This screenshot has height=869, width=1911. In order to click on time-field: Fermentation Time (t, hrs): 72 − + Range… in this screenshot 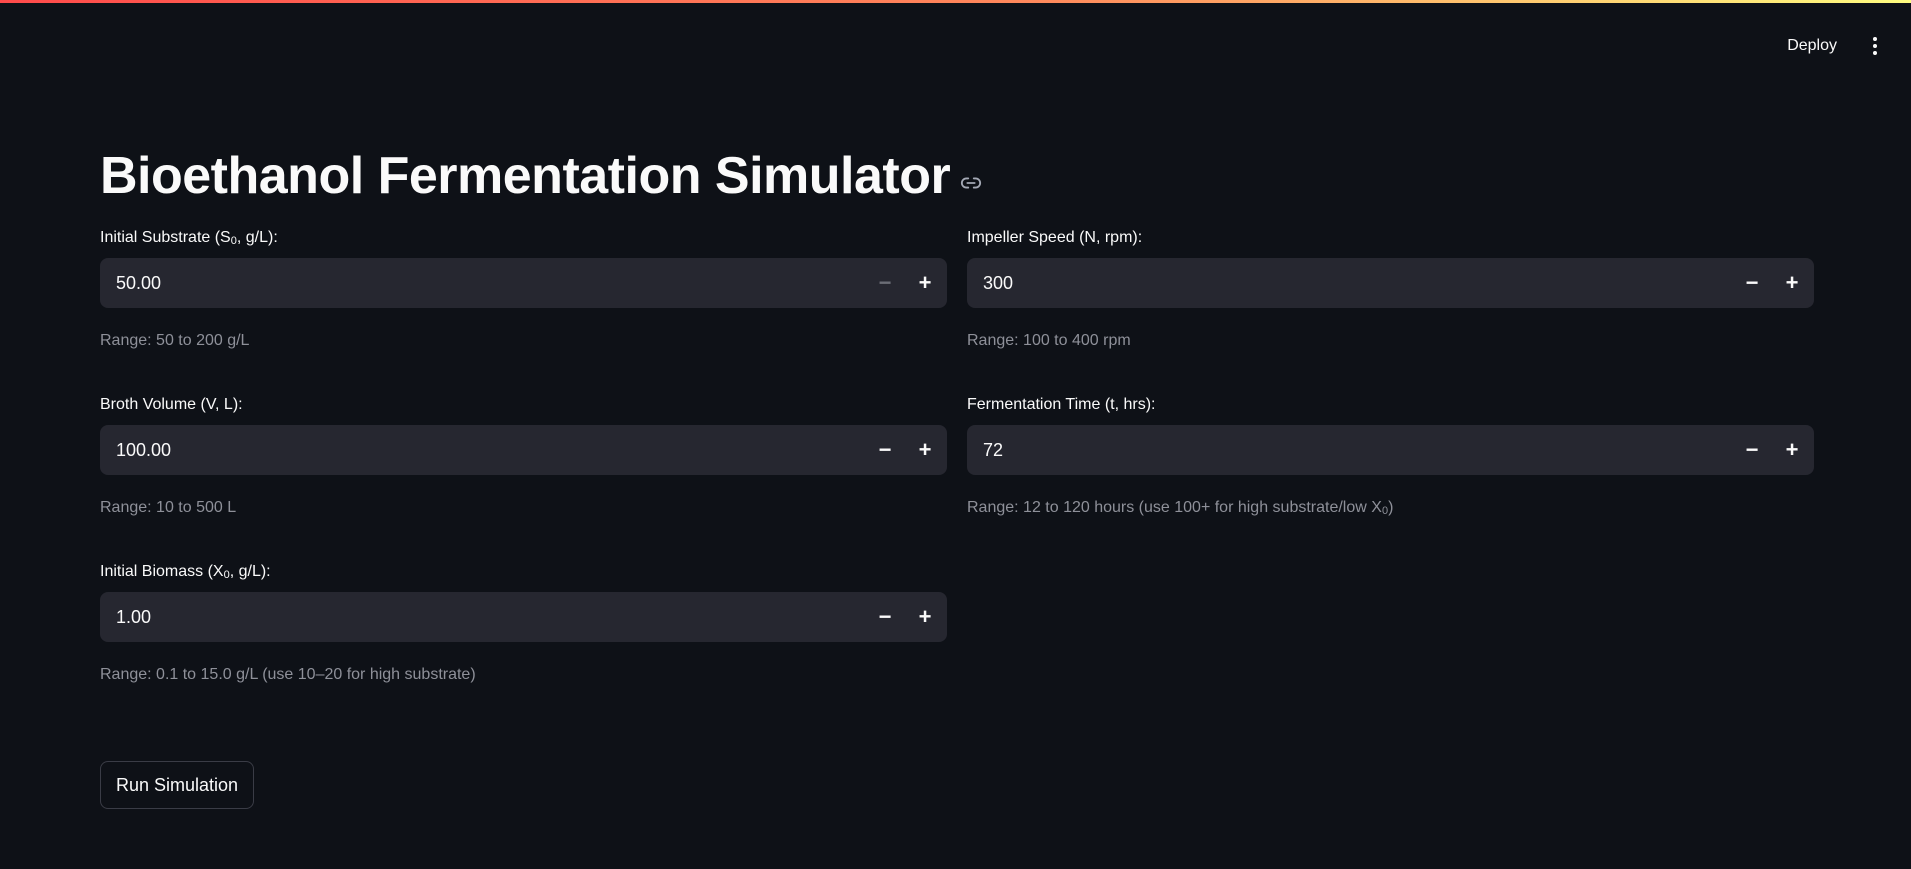, I will do `click(1390, 469)`.